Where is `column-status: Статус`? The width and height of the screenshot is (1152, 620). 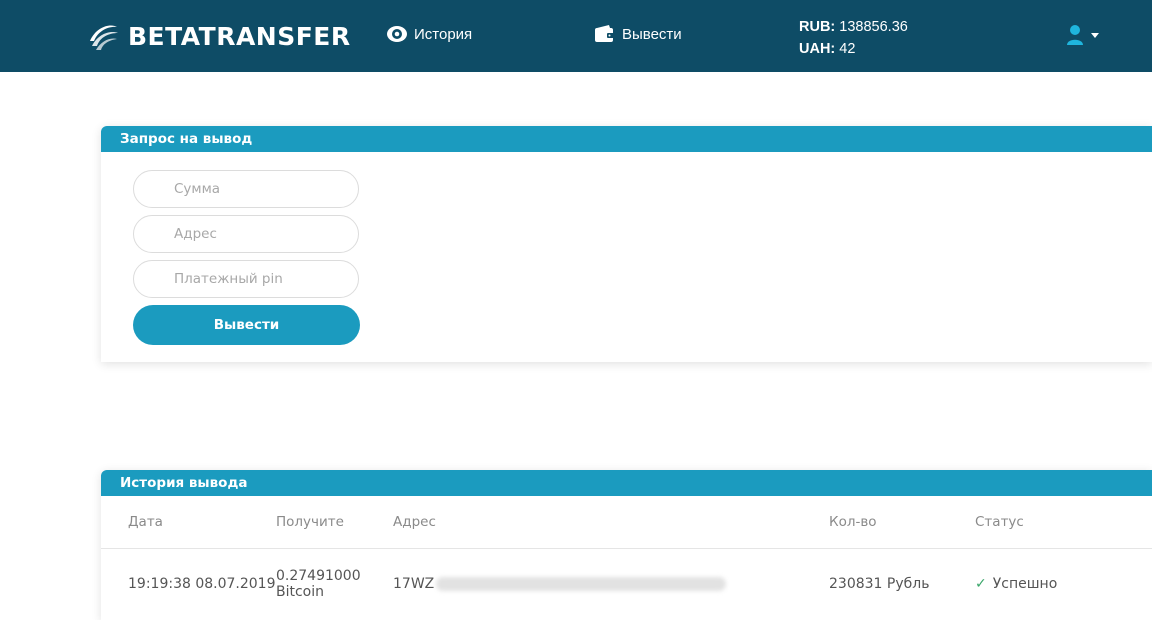 column-status: Статус is located at coordinates (1063, 522).